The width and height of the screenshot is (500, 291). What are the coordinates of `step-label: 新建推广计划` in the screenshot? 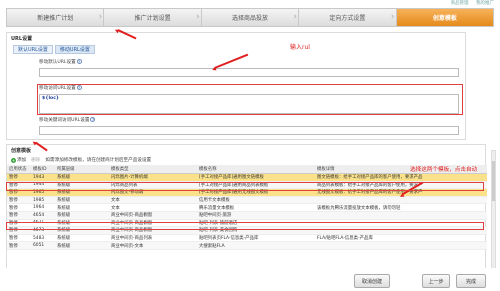 It's located at (55, 18).